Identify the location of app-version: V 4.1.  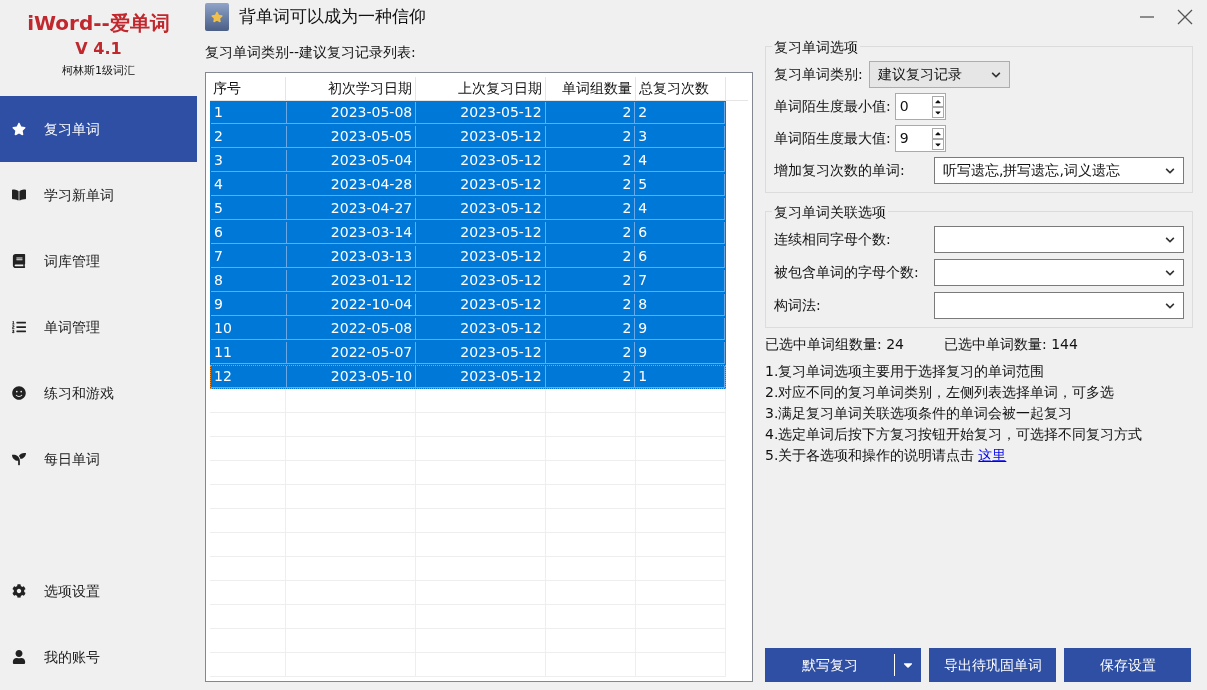
(98, 49).